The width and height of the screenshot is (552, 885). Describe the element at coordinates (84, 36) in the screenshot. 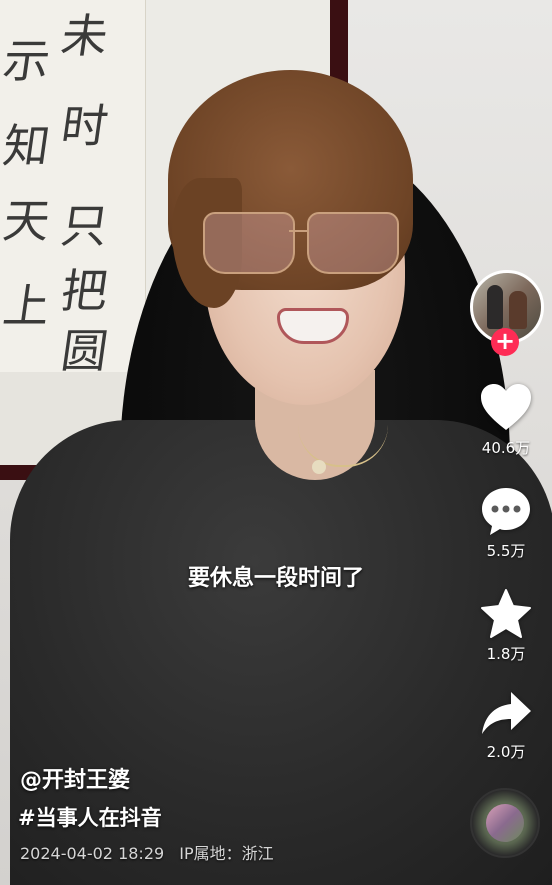

I see `calligraphy-char: 未` at that location.